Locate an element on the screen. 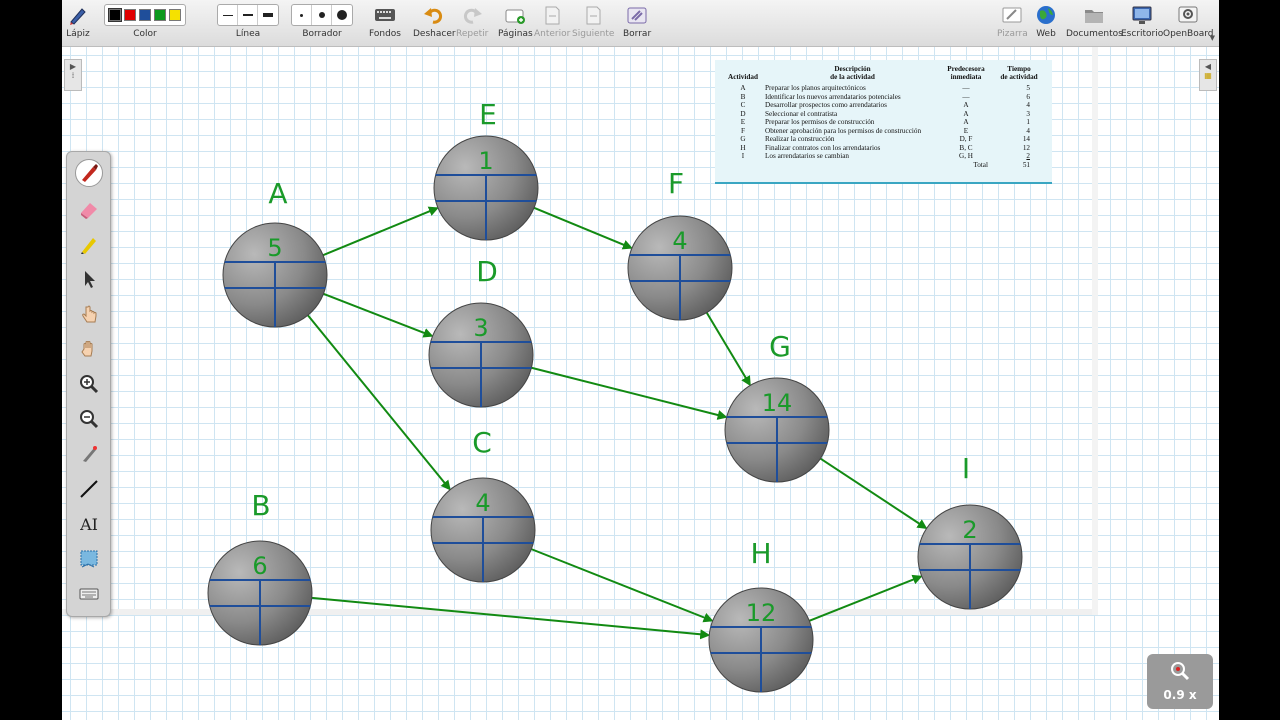  edge-A-D is located at coordinates (378, 315).